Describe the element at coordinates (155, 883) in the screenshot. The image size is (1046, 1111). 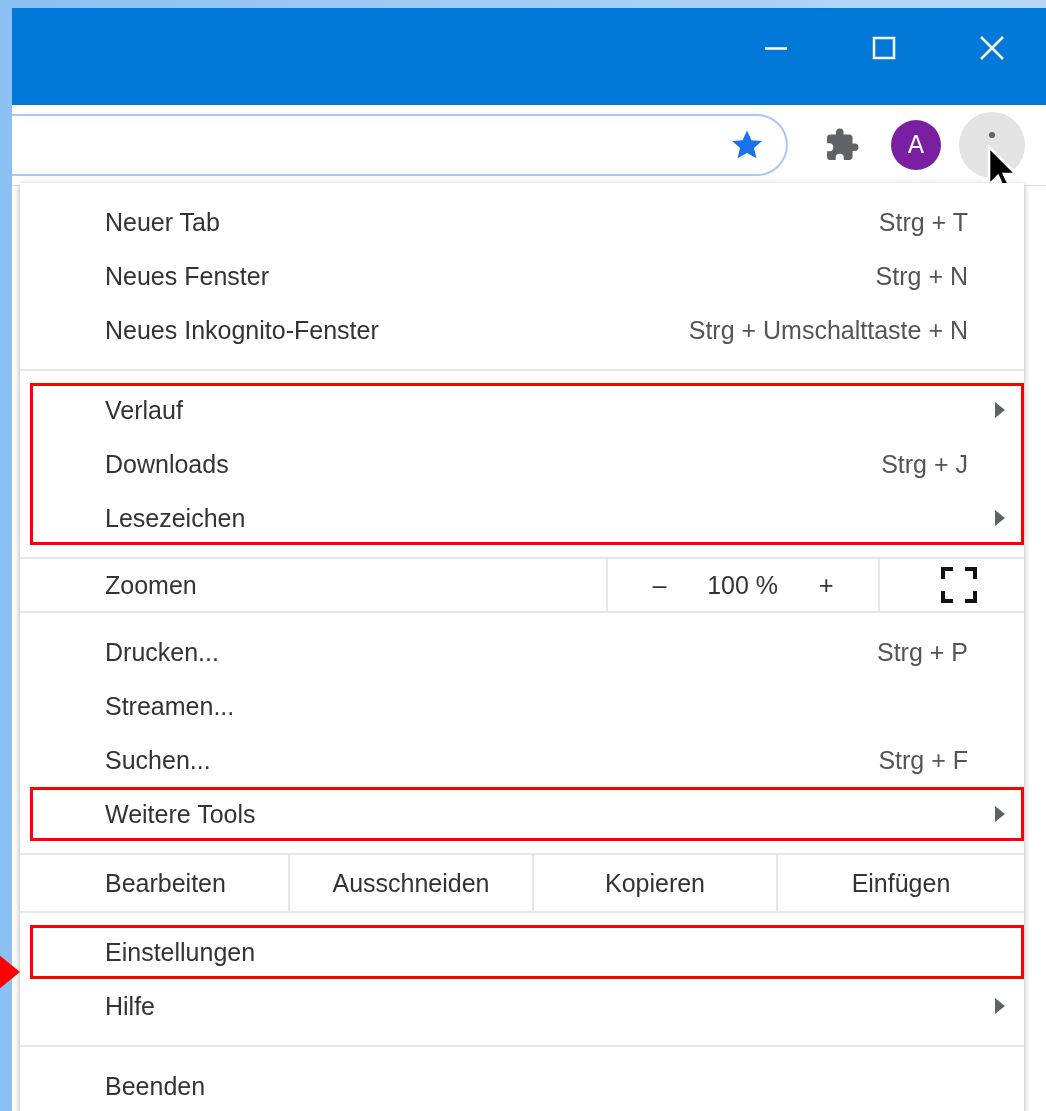
I see `menu-item-label: Bearbeiten` at that location.